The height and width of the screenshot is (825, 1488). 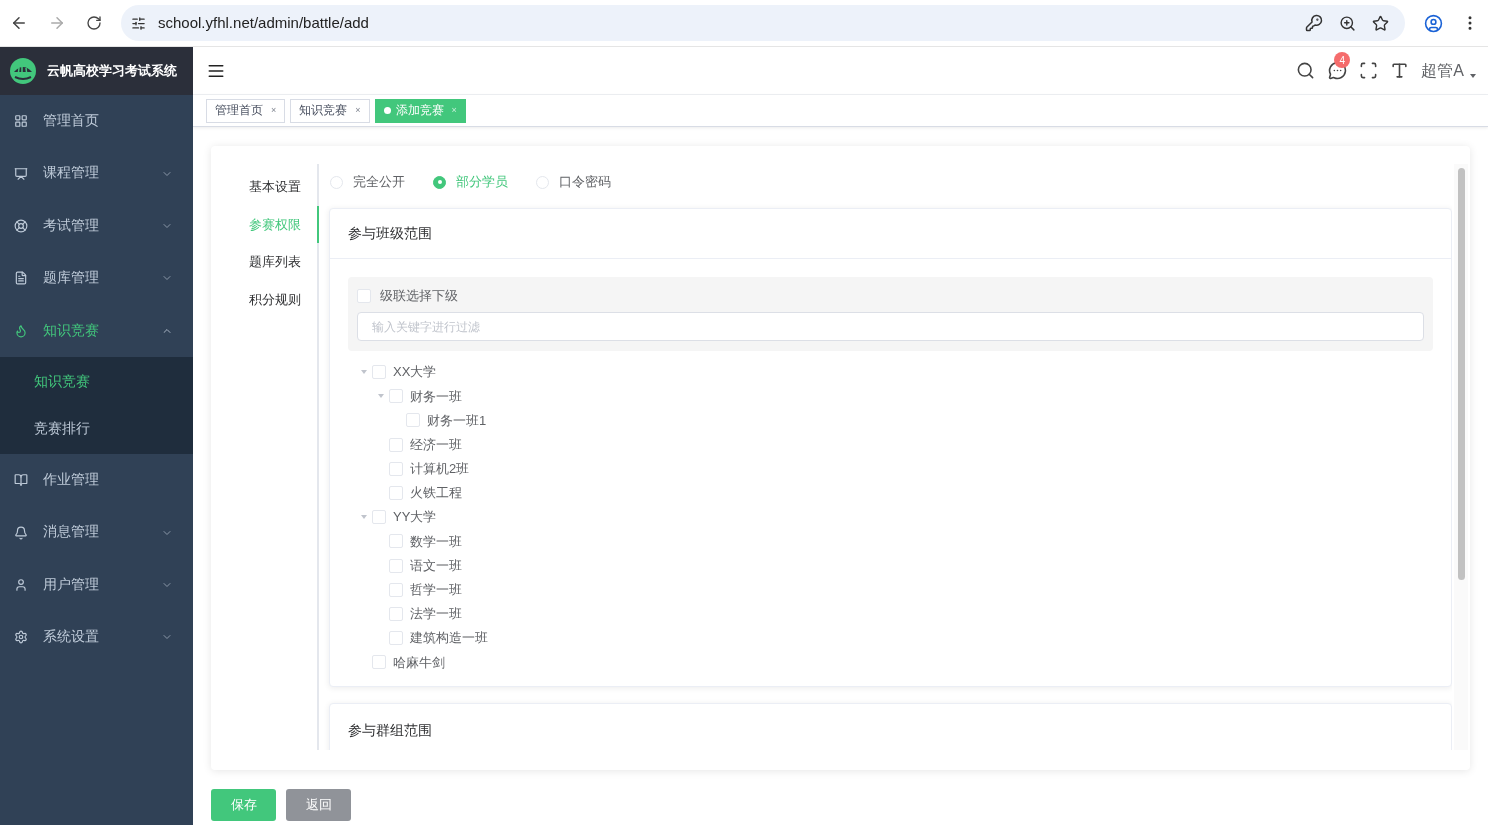 I want to click on book-icon, so click(x=21, y=480).